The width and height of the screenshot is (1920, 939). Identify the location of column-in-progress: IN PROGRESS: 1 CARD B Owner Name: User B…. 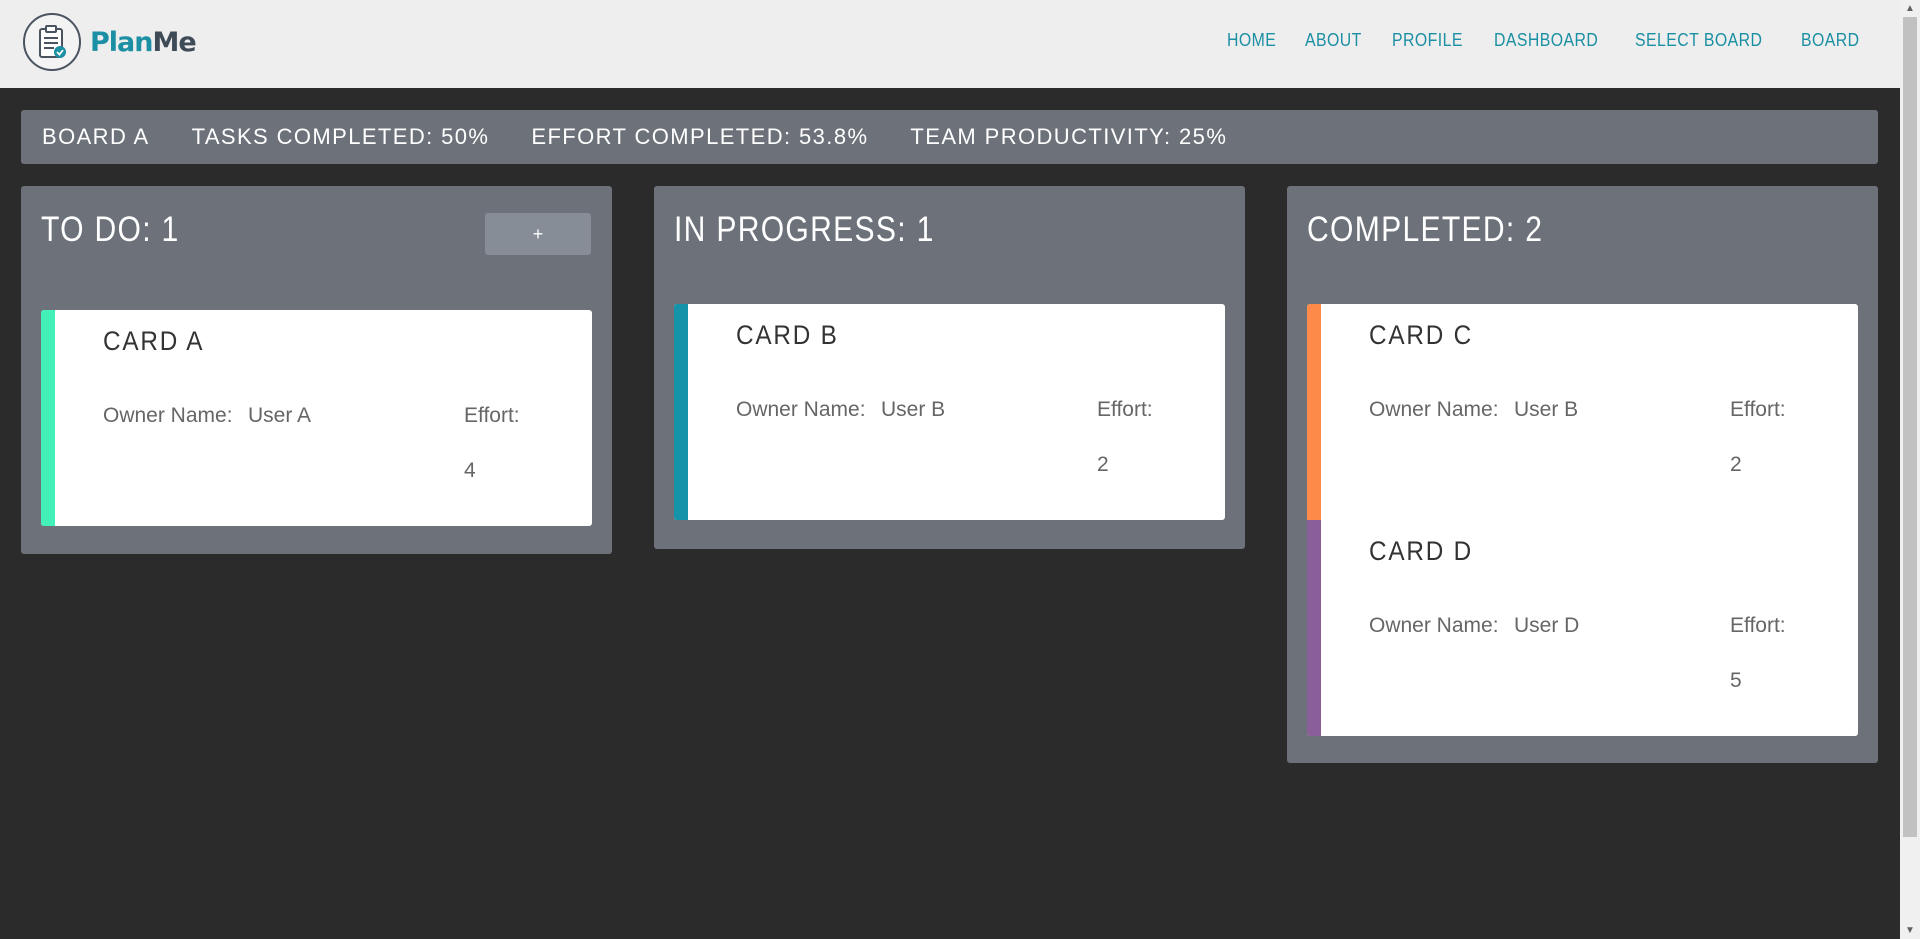
(949, 367).